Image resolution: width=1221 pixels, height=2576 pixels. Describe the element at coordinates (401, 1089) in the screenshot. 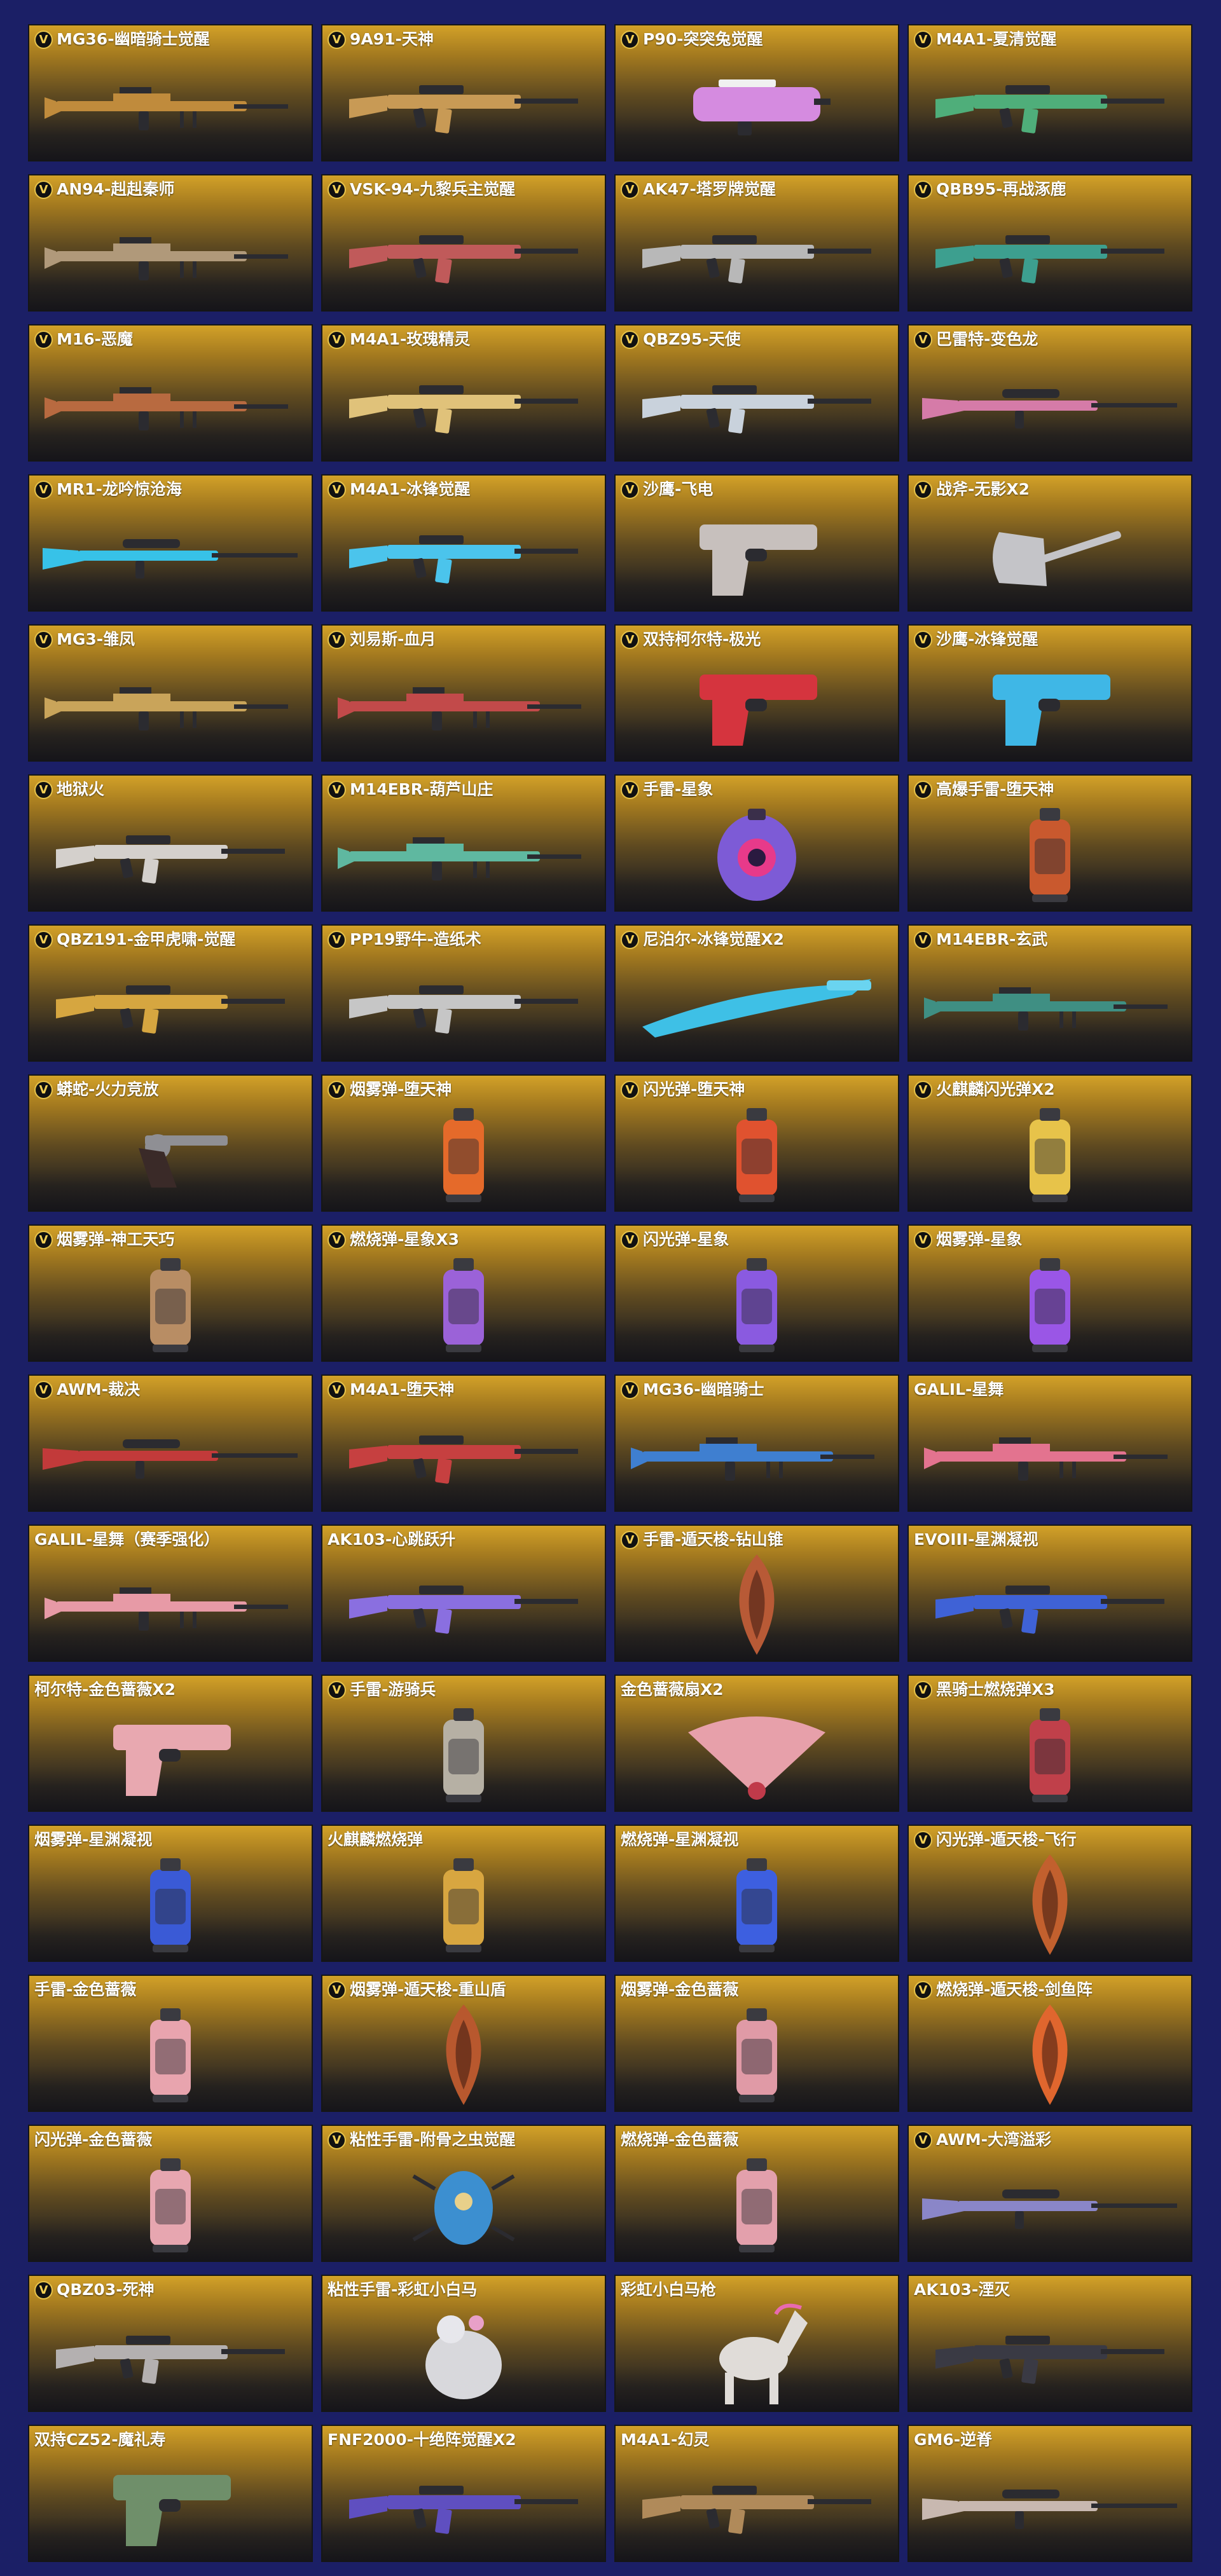

I see `item-name: 烟雾弹-堕天神` at that location.